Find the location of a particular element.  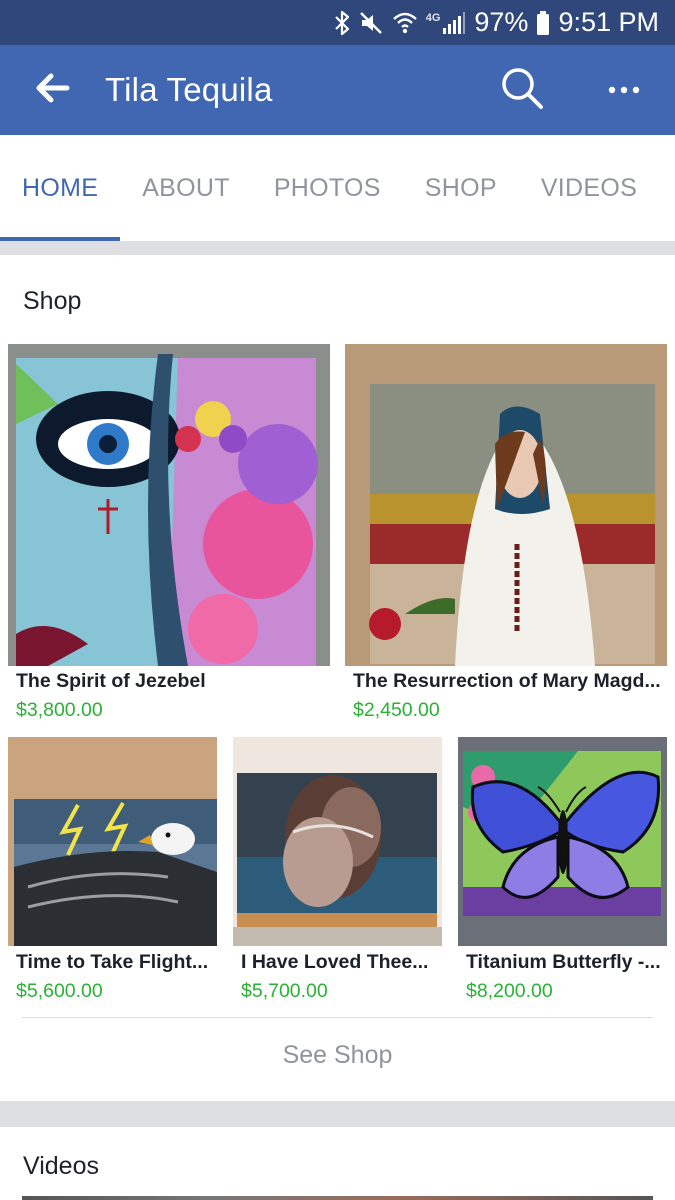

search-icon is located at coordinates (522, 90).